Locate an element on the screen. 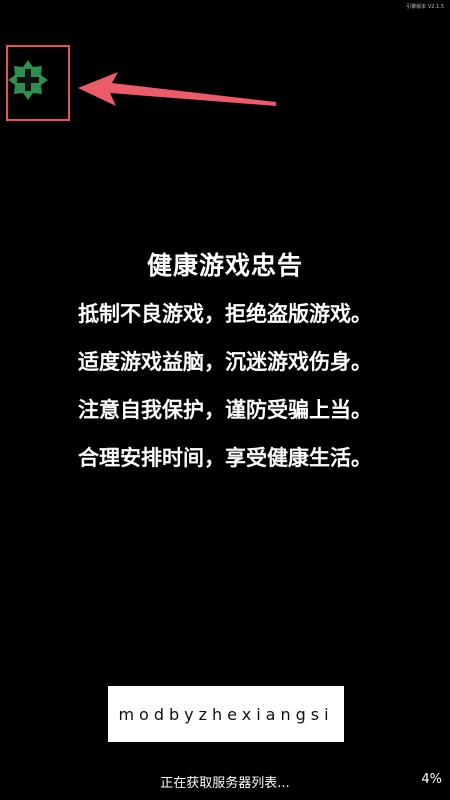  notice-line: 合理安排时间，享受健康生活。 is located at coordinates (225, 458).